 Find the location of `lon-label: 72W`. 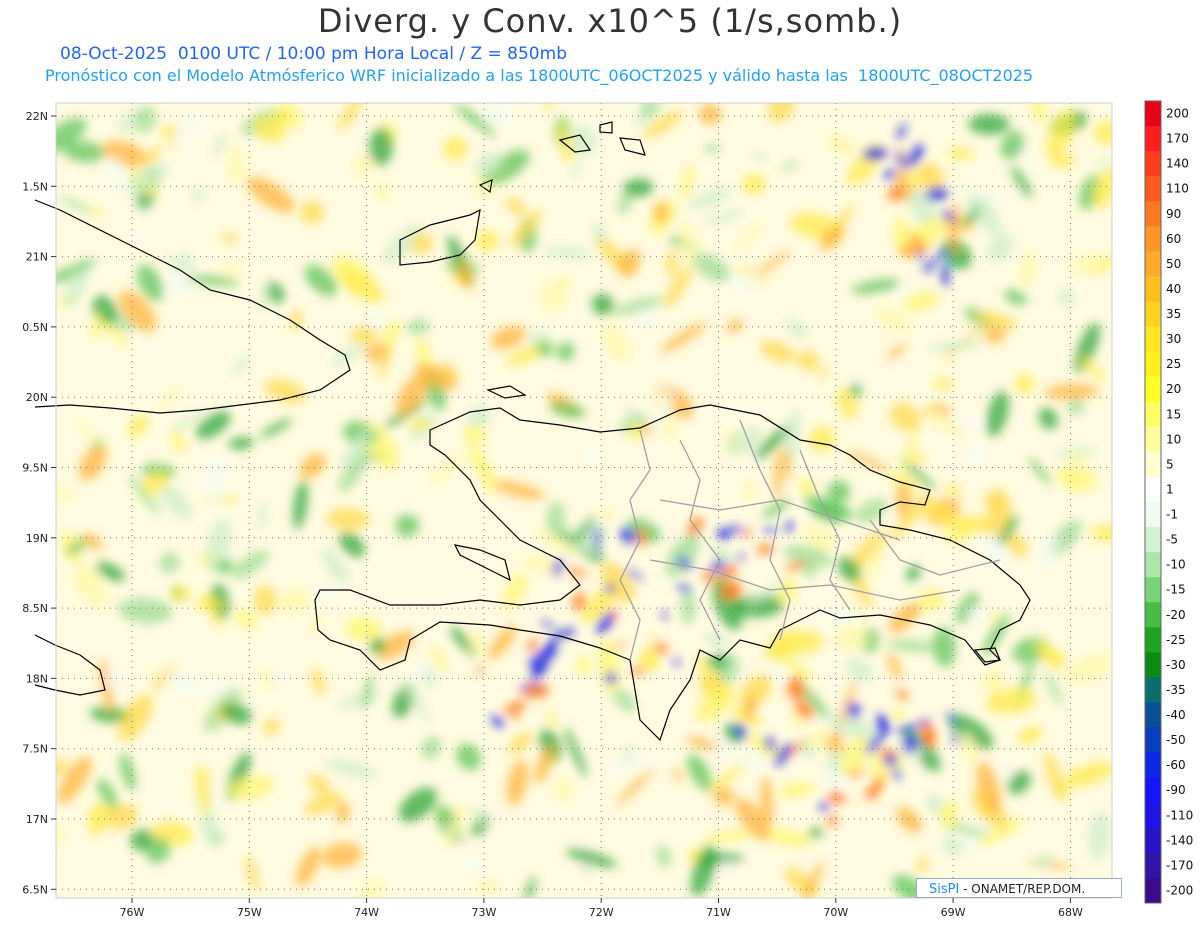

lon-label: 72W is located at coordinates (601, 912).